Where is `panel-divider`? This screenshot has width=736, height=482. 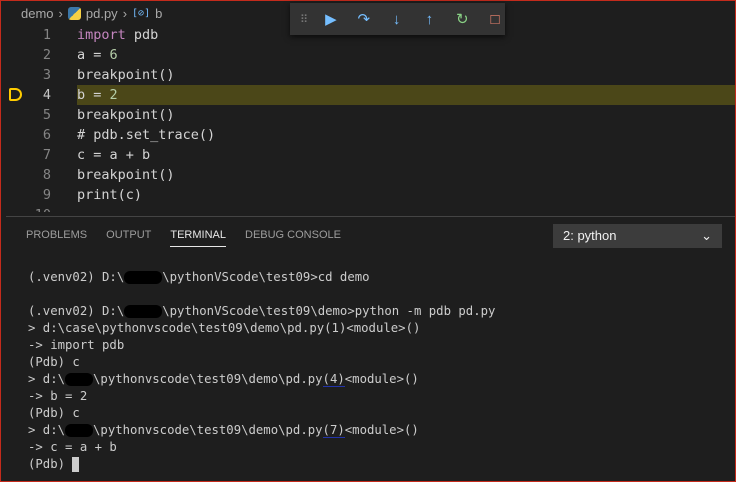
panel-divider is located at coordinates (370, 216).